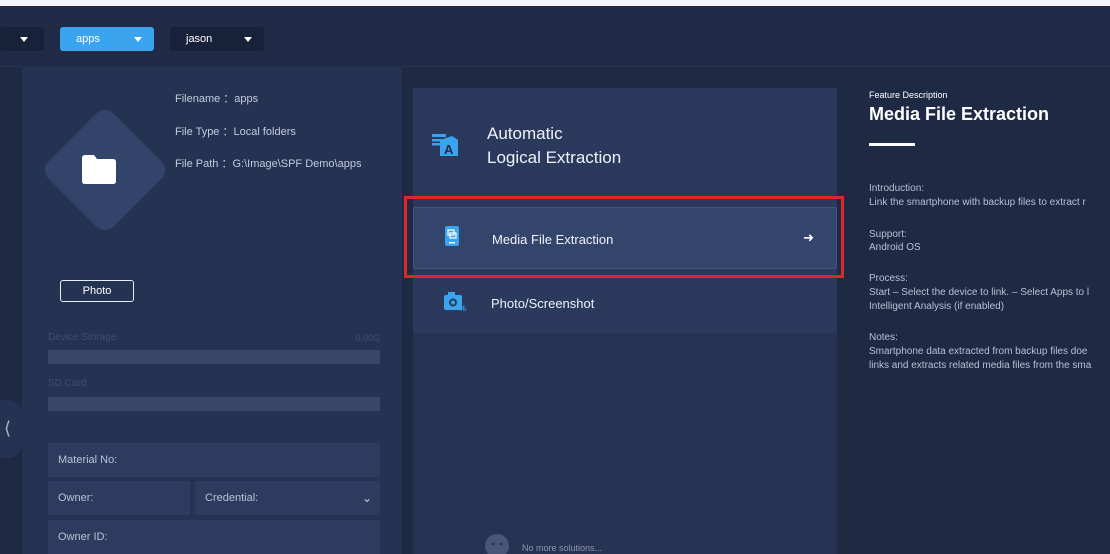  What do you see at coordinates (892, 144) in the screenshot?
I see `title-underline` at bounding box center [892, 144].